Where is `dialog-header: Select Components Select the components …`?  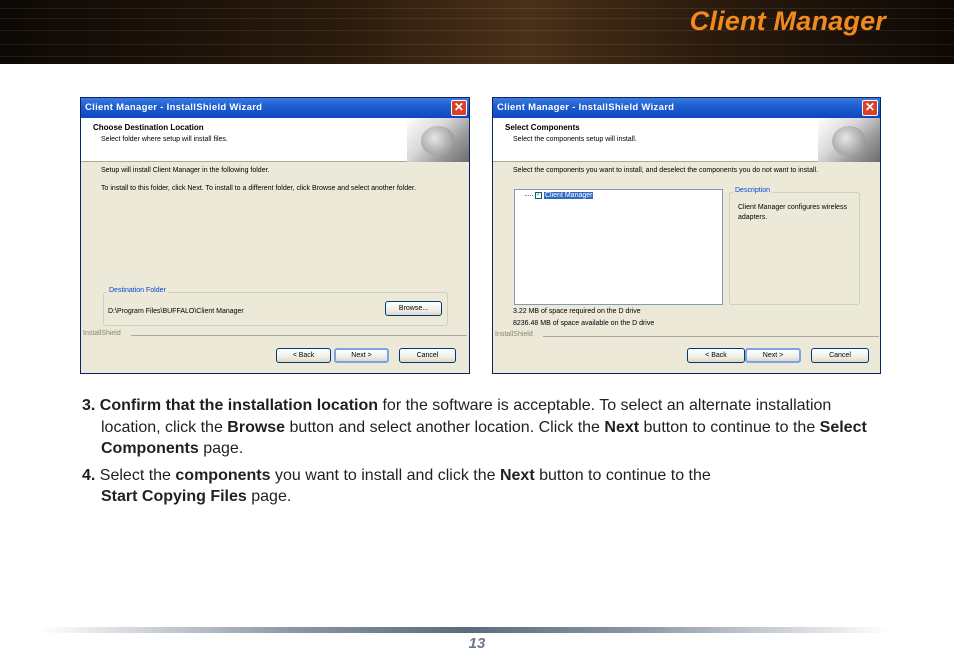 dialog-header: Select Components Select the components … is located at coordinates (686, 140).